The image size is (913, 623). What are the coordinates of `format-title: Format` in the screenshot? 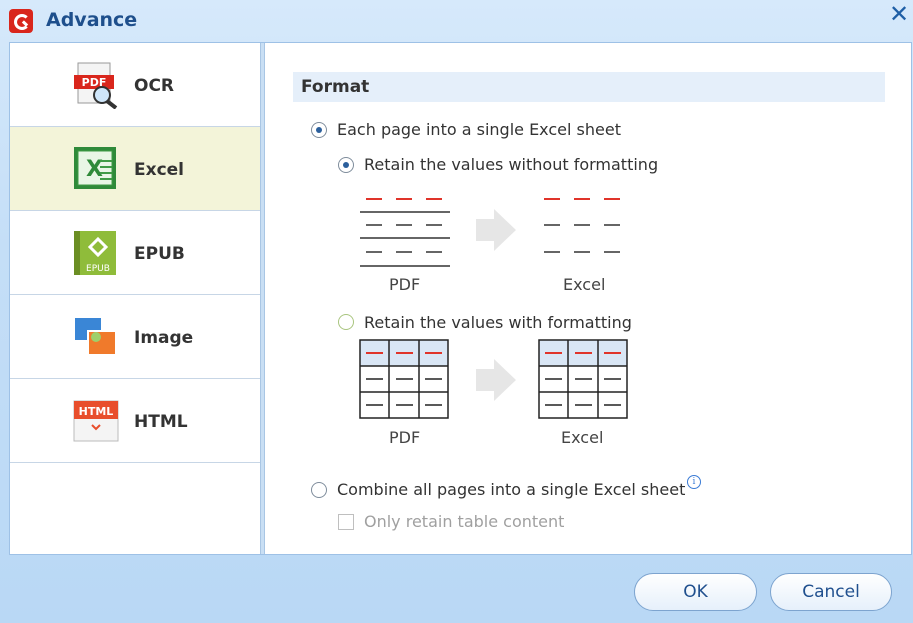 It's located at (335, 87).